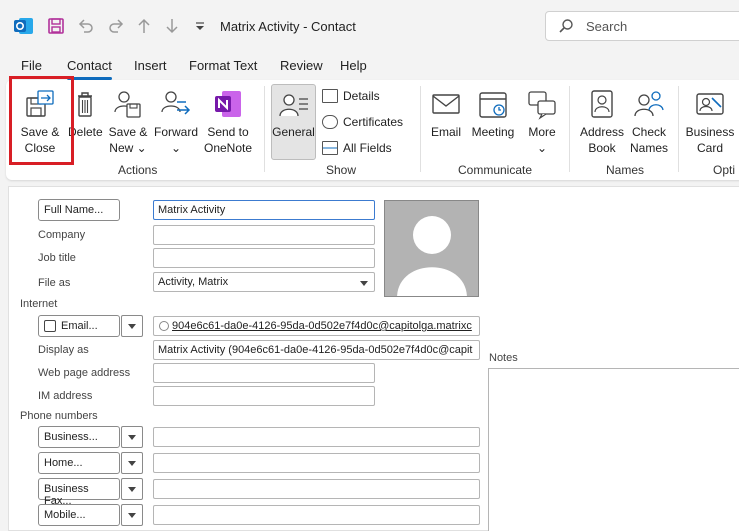 The width and height of the screenshot is (739, 531). Describe the element at coordinates (446, 113) in the screenshot. I see `email-button: Email` at that location.